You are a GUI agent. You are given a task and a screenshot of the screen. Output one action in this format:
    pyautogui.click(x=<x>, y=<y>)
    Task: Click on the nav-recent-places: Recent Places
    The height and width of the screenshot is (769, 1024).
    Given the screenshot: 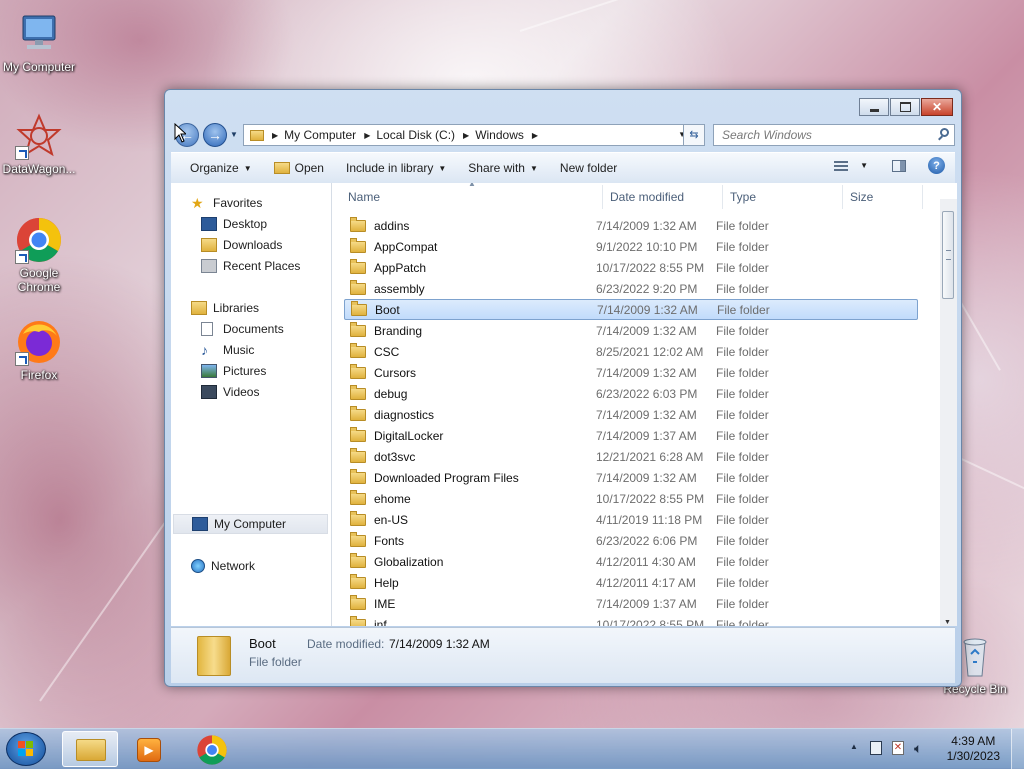 What is the action you would take?
    pyautogui.click(x=250, y=266)
    